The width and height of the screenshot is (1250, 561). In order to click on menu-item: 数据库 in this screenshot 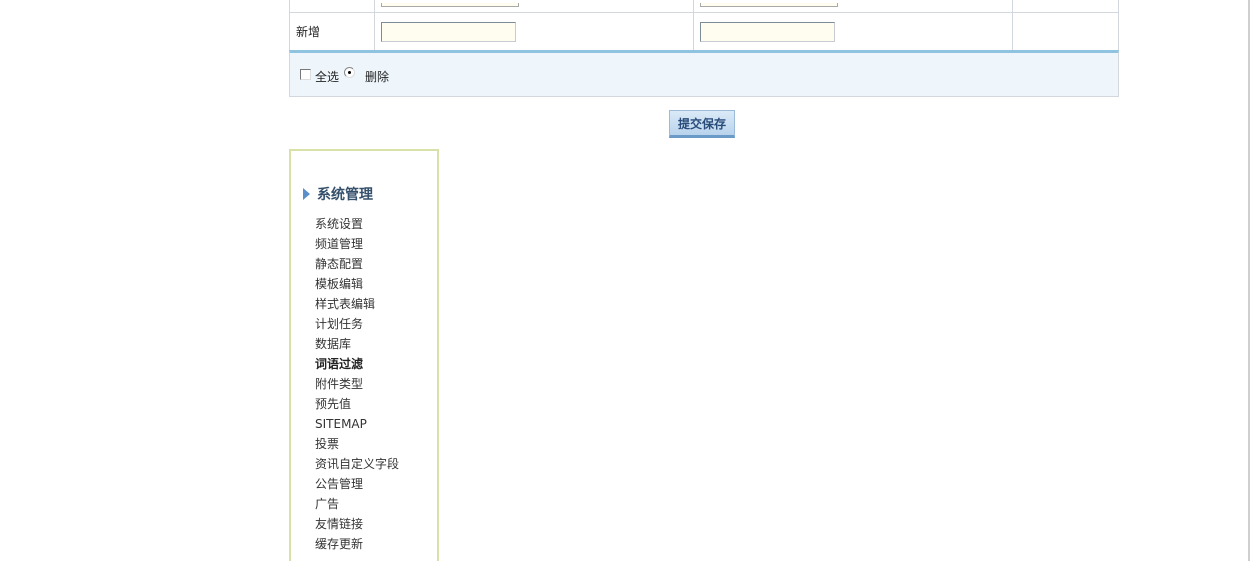, I will do `click(357, 344)`.